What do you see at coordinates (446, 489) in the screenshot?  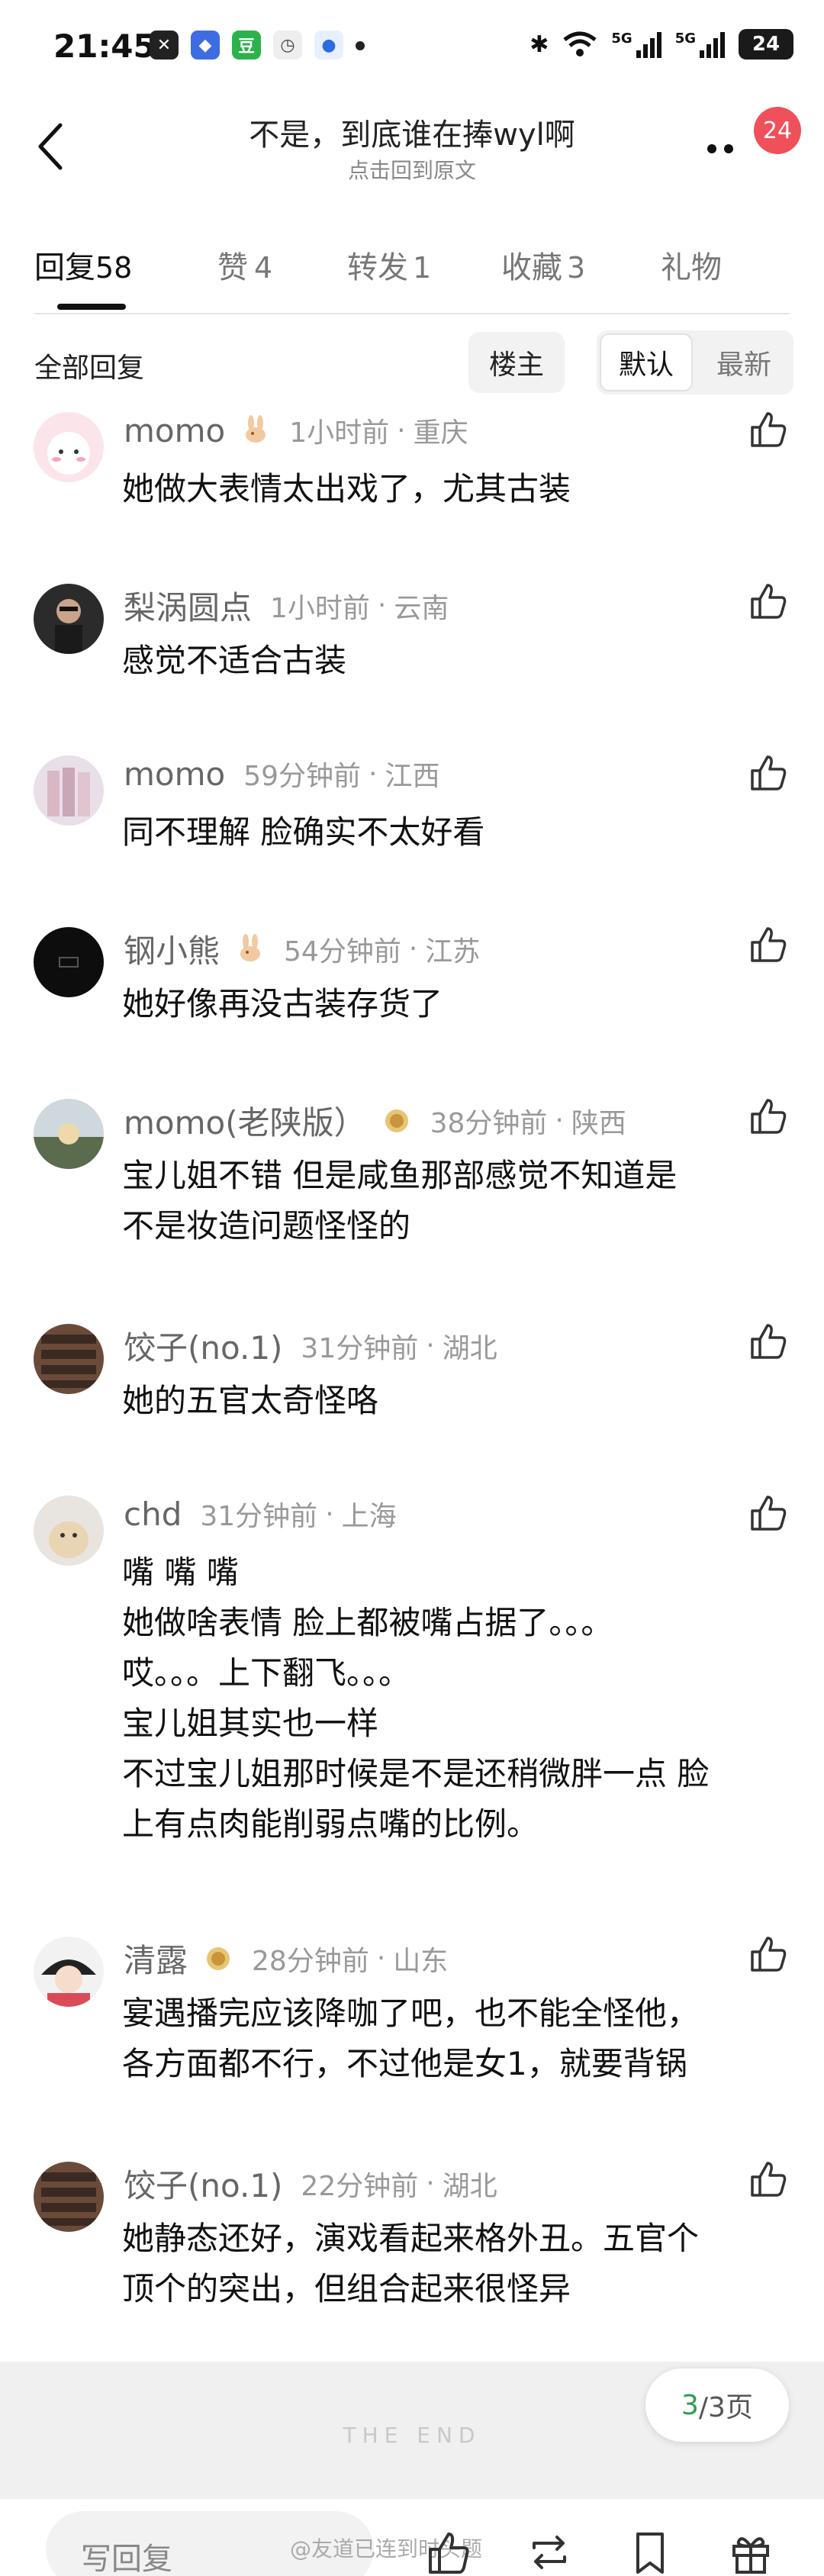 I see `comment-text: 她做大表情太出戏了，尤其古装` at bounding box center [446, 489].